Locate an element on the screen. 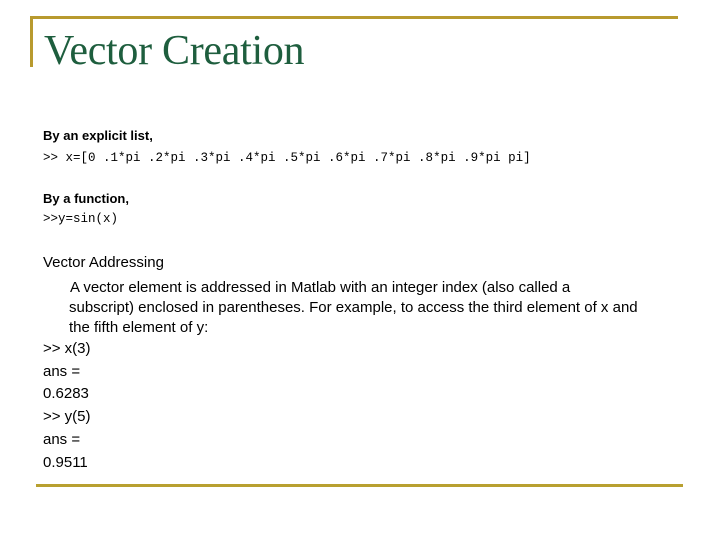 Image resolution: width=720 pixels, height=540 pixels. explicit-list-label: By an explicit list, is located at coordinates (98, 135).